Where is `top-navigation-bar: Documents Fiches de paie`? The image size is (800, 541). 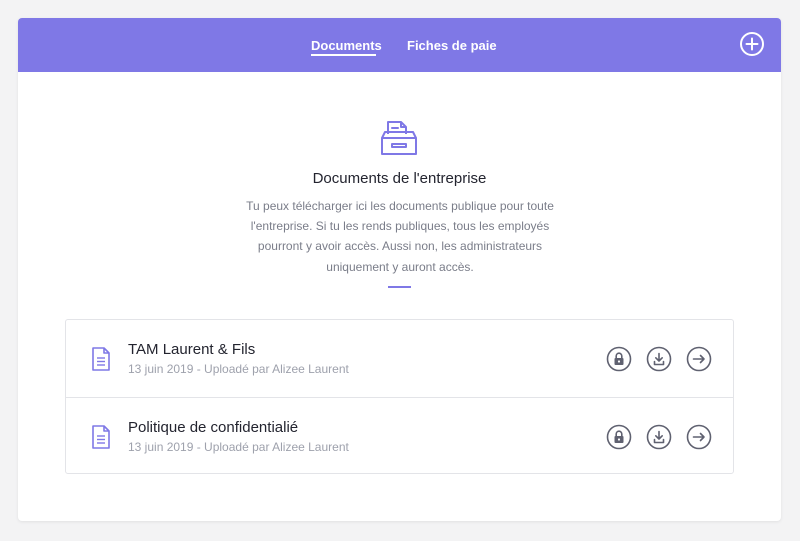
top-navigation-bar: Documents Fiches de paie is located at coordinates (399, 45).